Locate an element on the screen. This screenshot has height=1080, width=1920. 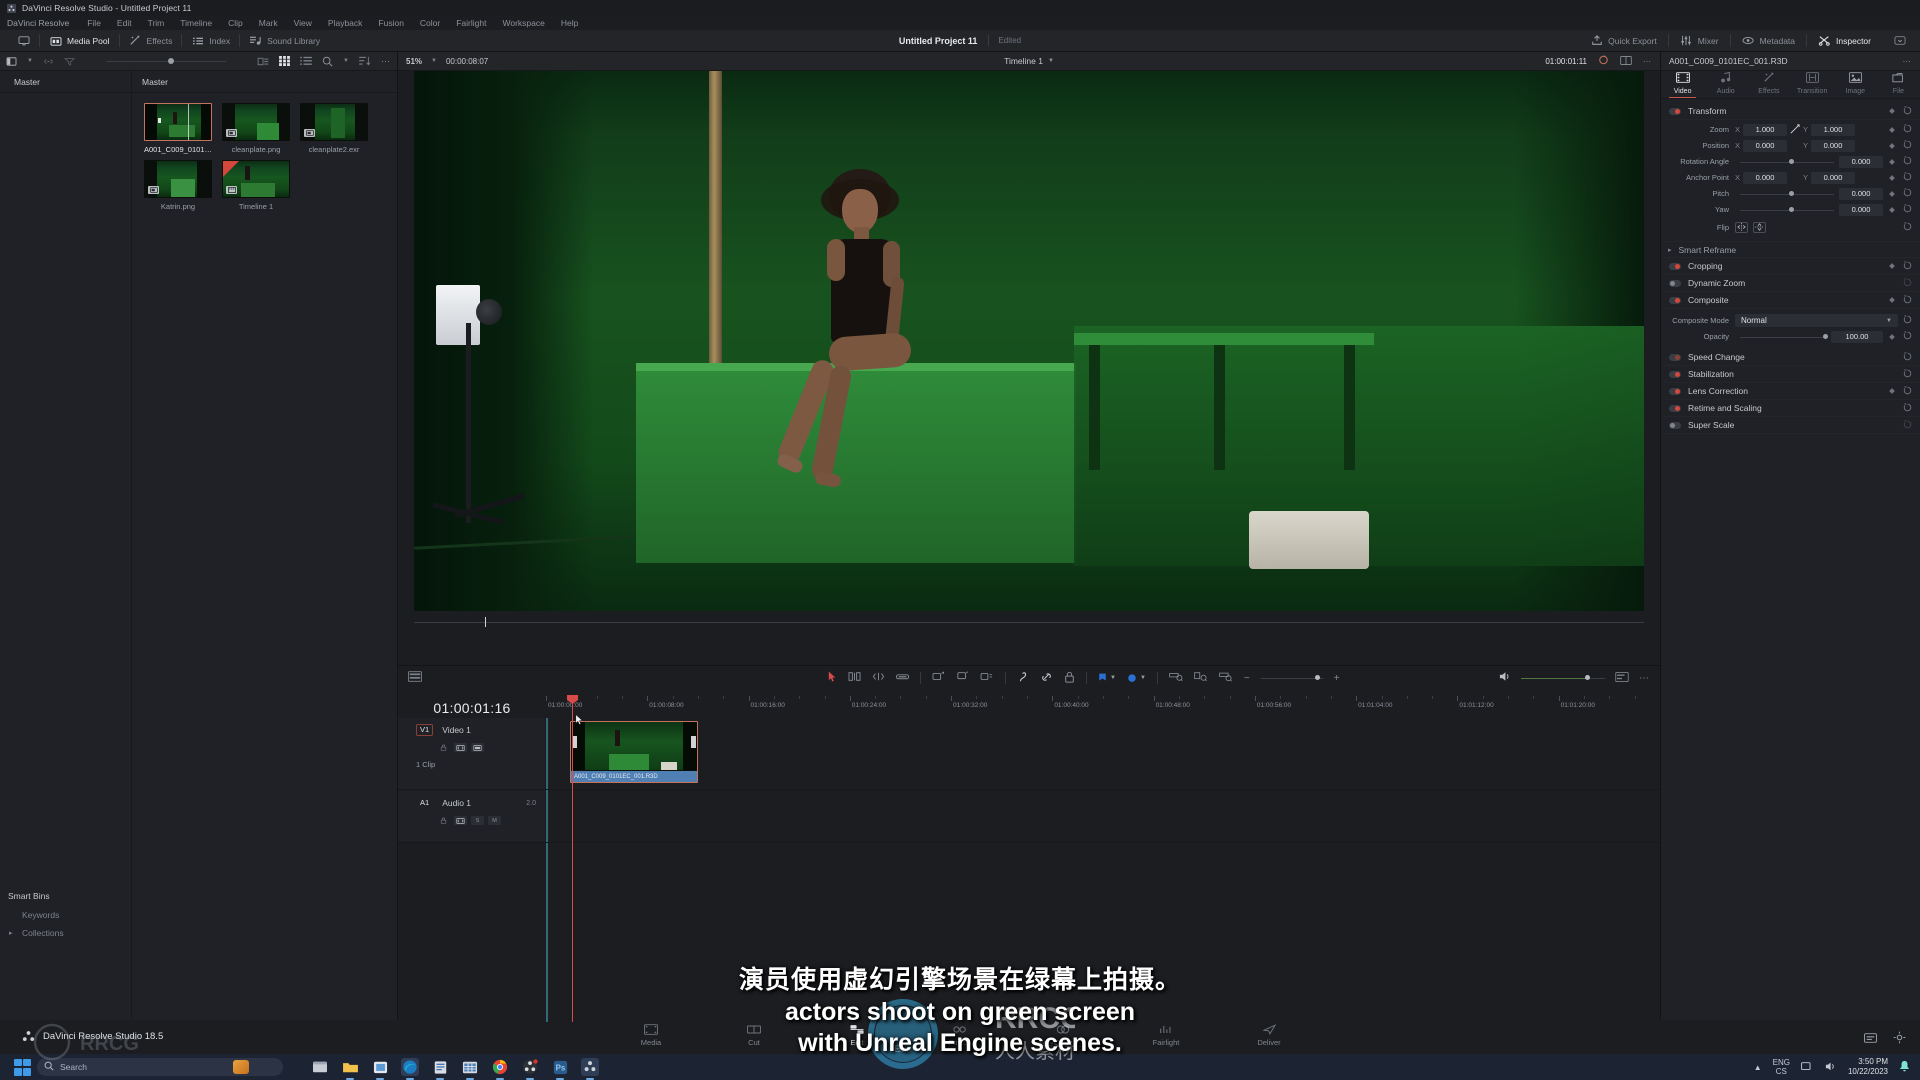
timeline-lane-v1: A001_C009_0101EC_001.R3D is located at coordinates (1103, 754).